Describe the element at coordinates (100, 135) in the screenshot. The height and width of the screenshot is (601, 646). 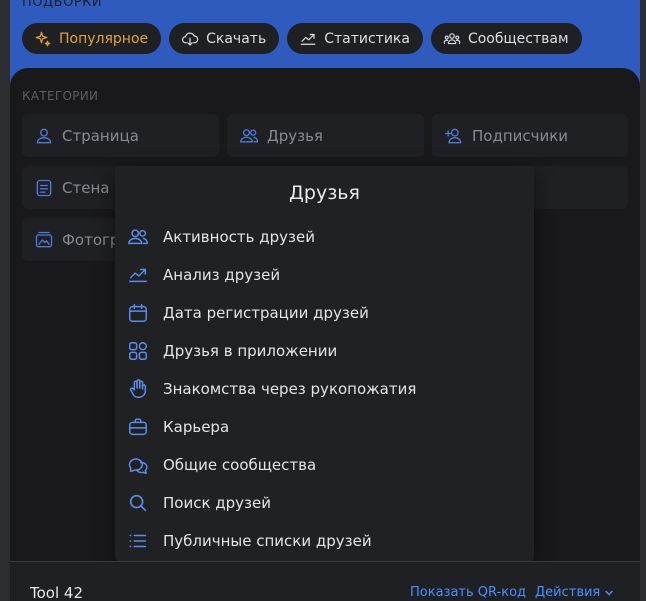
I see `tile-label: Страница` at that location.